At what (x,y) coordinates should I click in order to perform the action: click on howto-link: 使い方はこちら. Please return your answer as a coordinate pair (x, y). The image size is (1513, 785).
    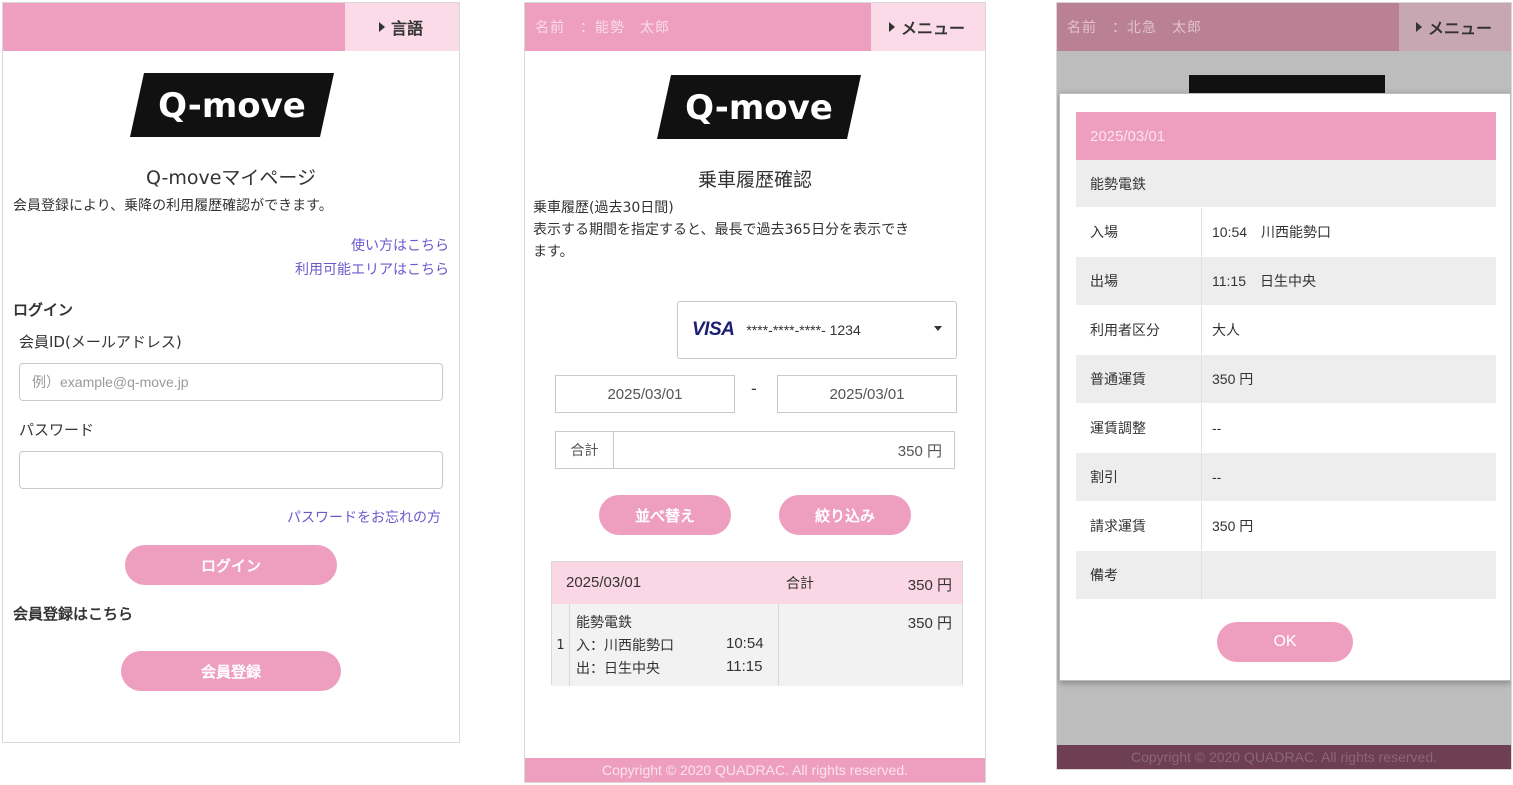
    Looking at the image, I should click on (400, 245).